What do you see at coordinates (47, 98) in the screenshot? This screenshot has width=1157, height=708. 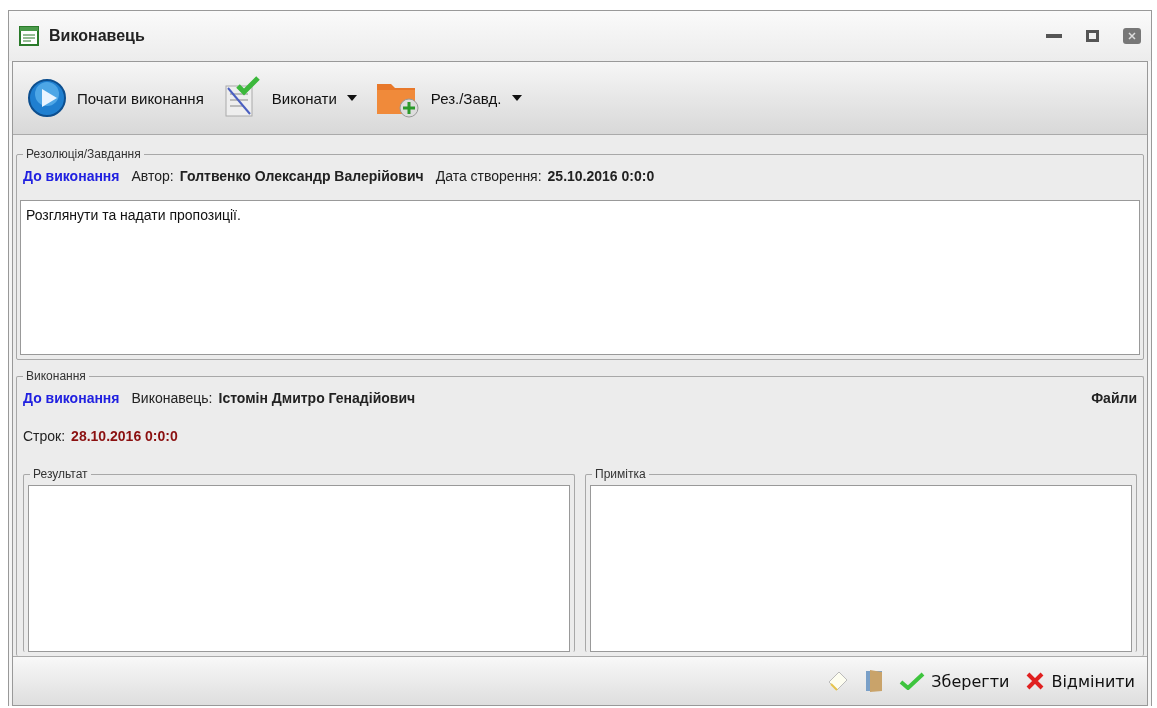 I see `play-icon` at bounding box center [47, 98].